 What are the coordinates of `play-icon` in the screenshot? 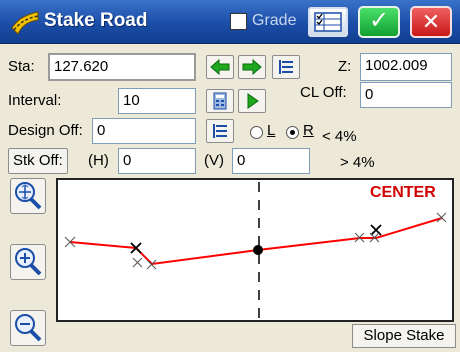 It's located at (253, 101).